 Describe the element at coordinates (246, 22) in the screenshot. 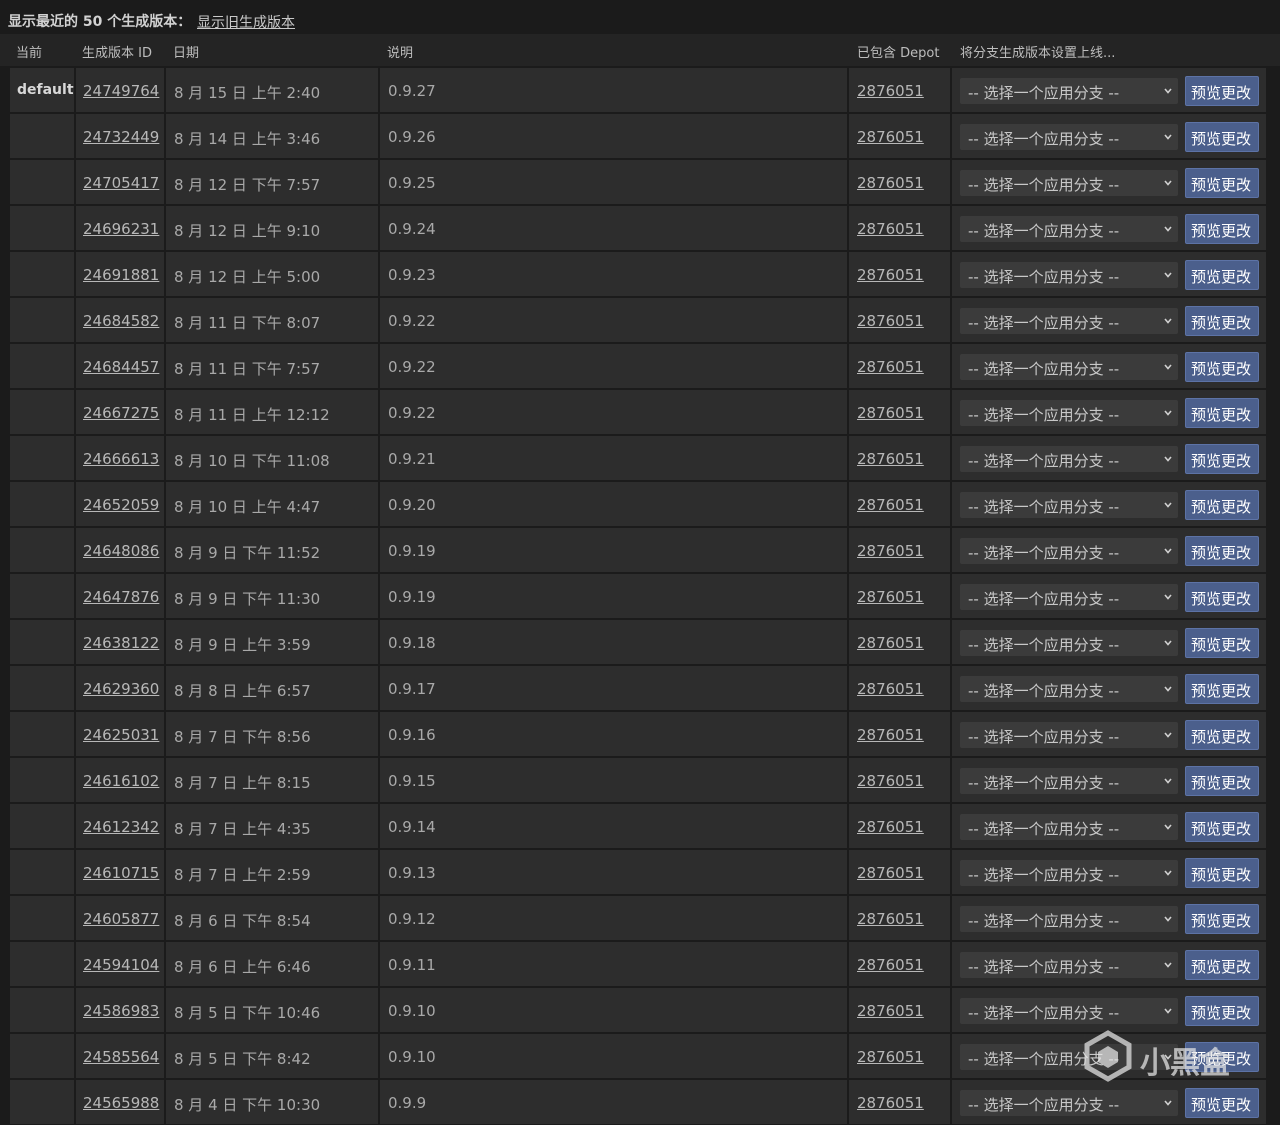

I see `show-old-builds-link: 显示旧生成版本` at that location.